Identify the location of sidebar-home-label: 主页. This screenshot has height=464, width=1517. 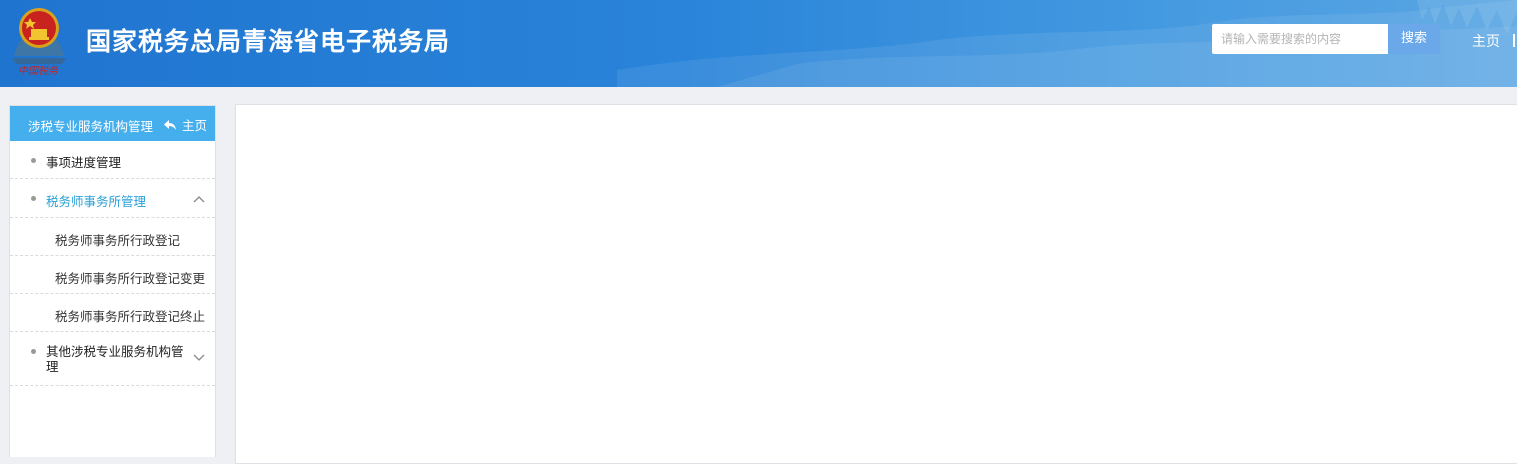
(194, 125).